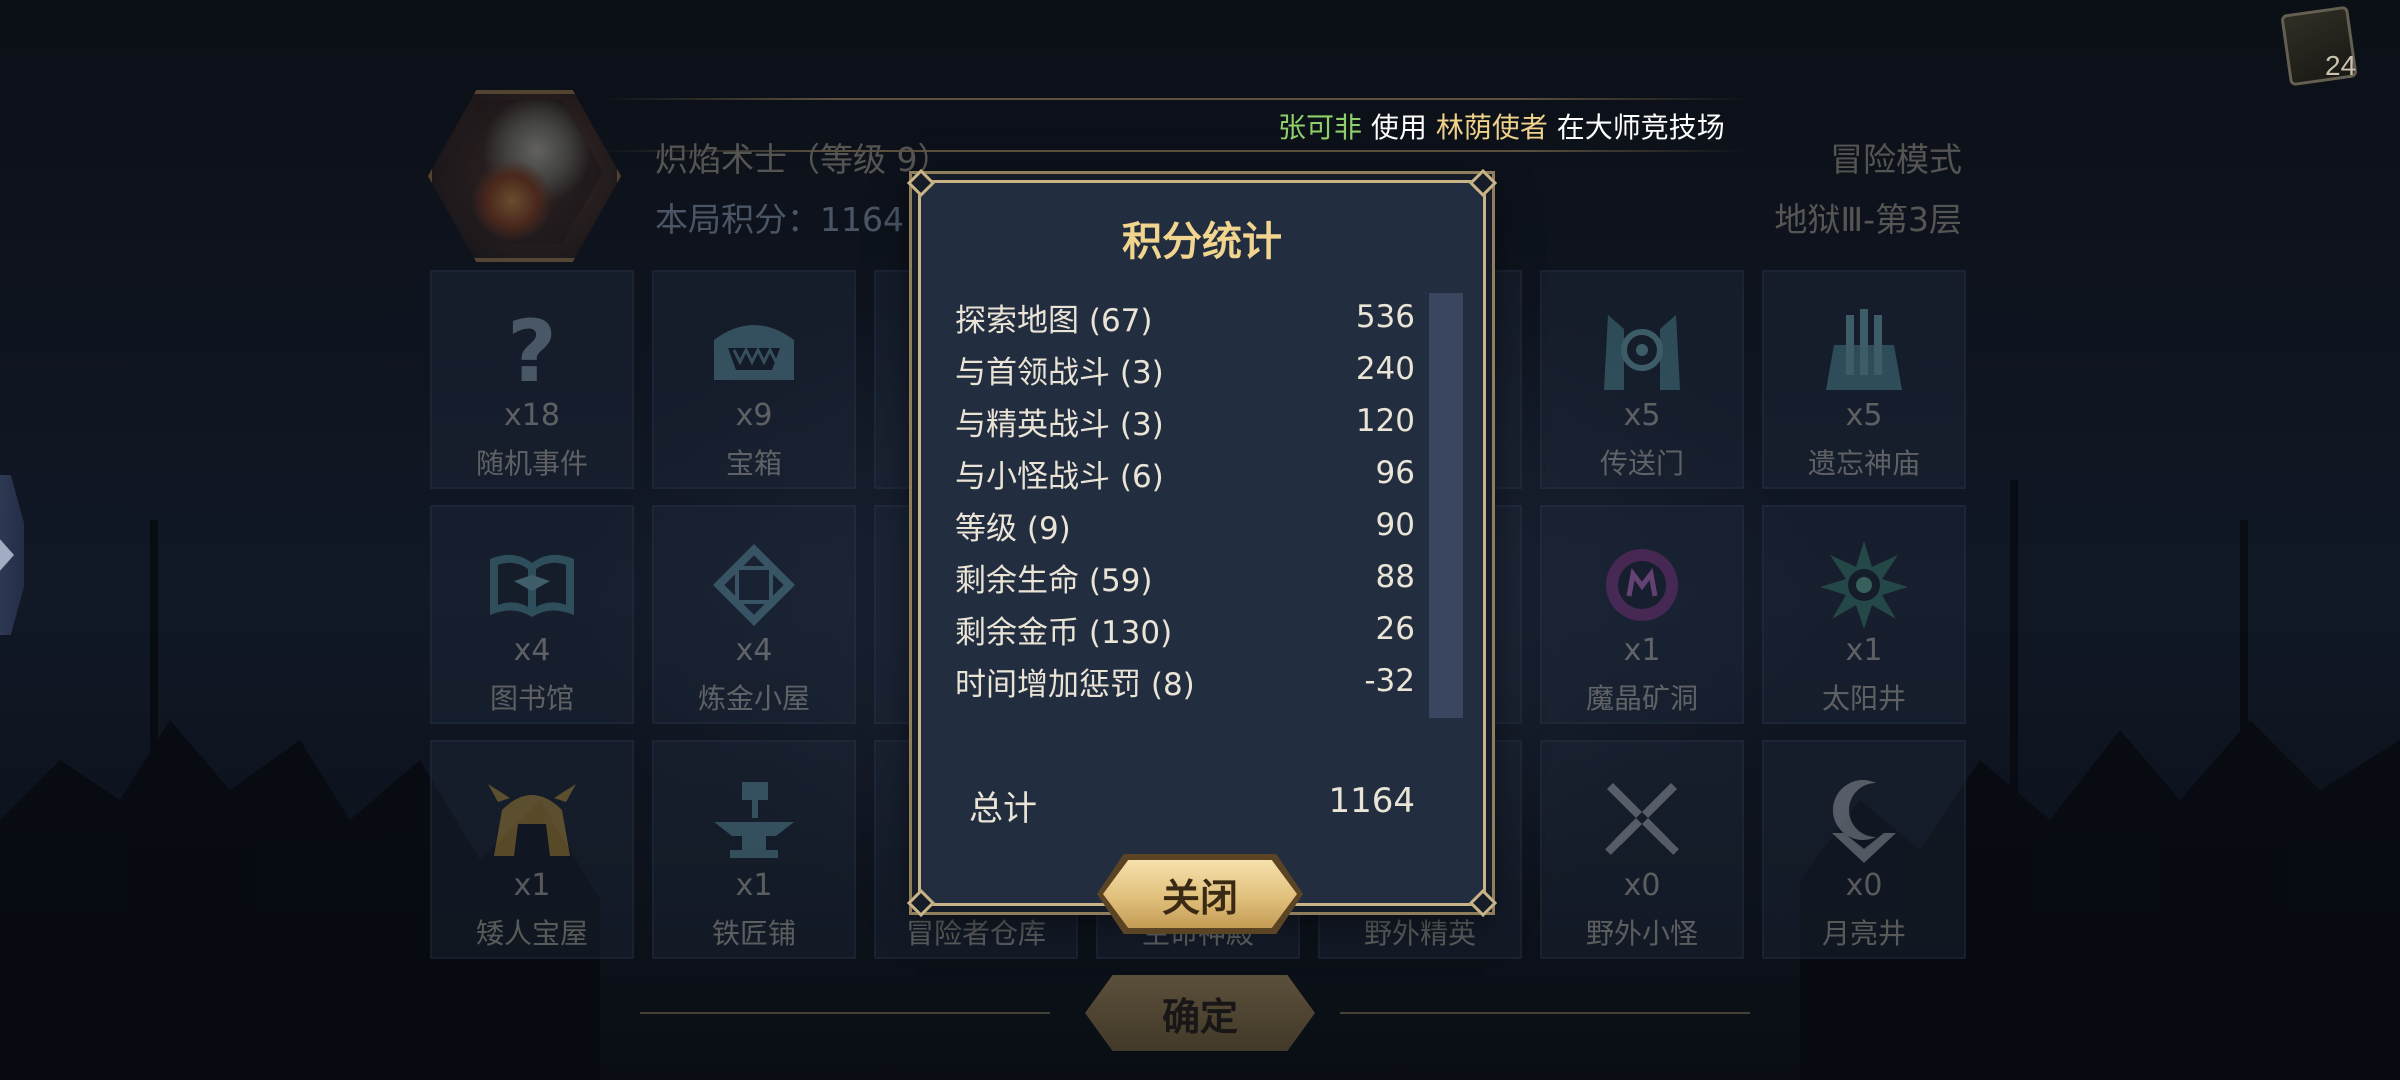 The image size is (2400, 1080). Describe the element at coordinates (1385, 317) in the screenshot. I see `score-row-value: 536` at that location.